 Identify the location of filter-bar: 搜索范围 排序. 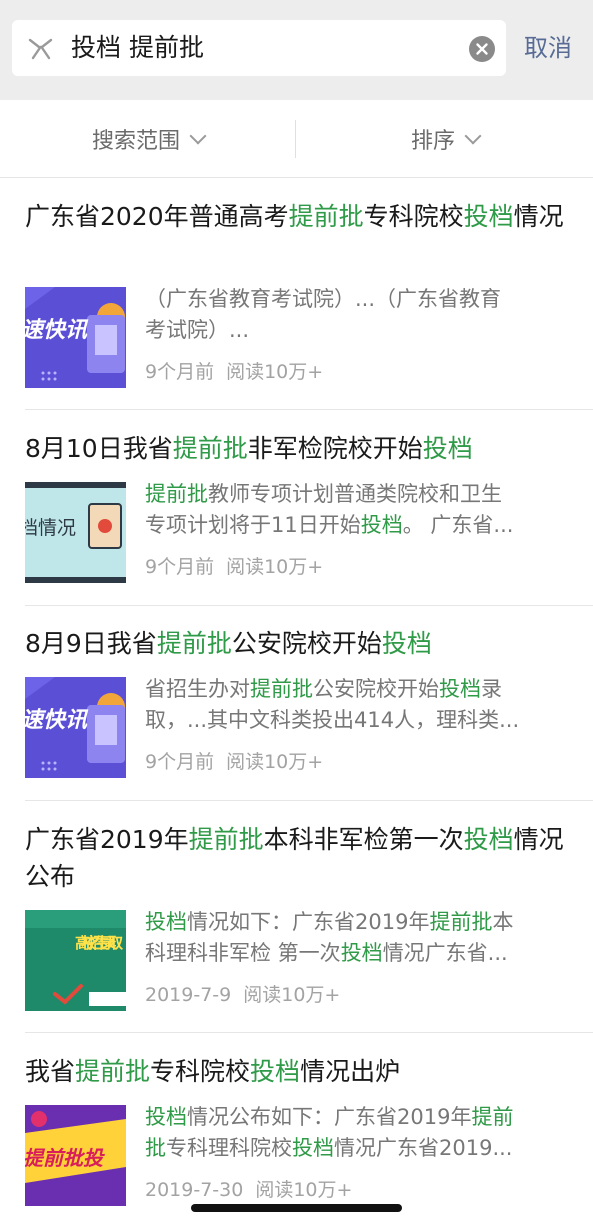
(296, 139).